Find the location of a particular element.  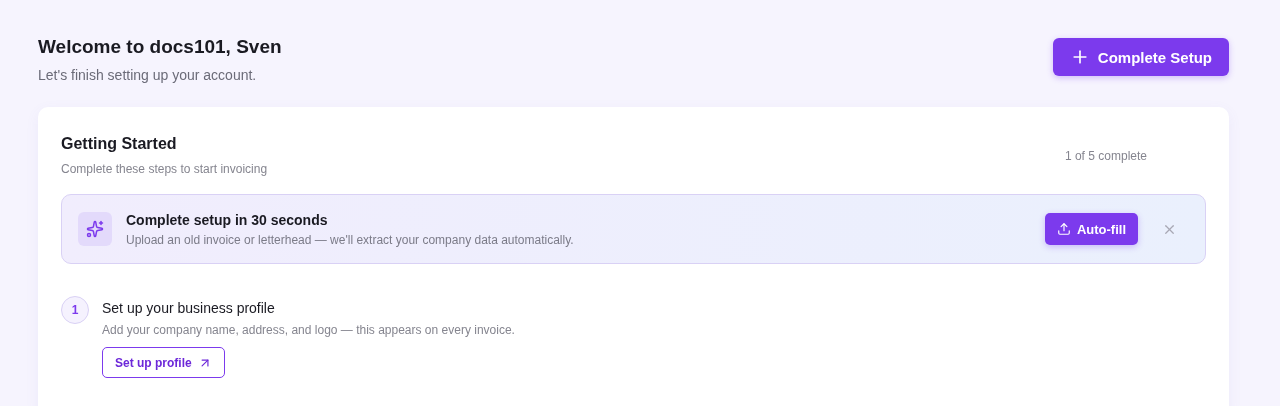

step-number: 1 is located at coordinates (75, 310).